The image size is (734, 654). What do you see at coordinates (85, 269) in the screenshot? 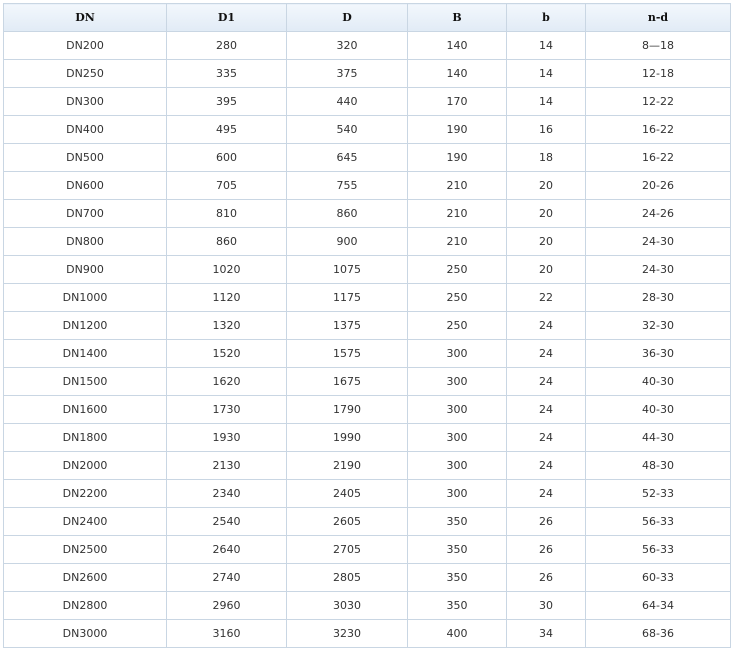
I see `cell-dn: DN900` at bounding box center [85, 269].